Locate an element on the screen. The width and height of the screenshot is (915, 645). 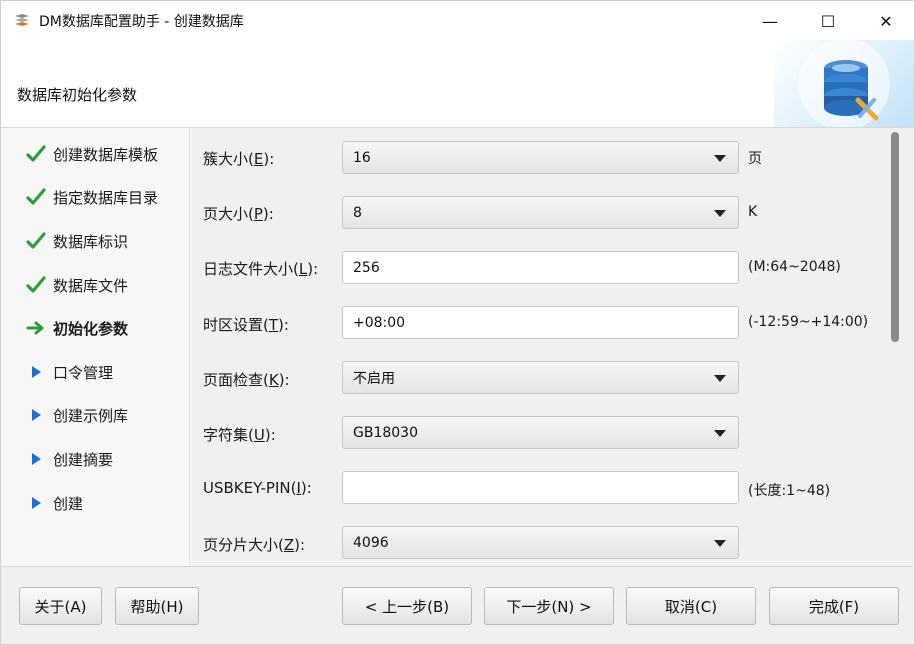
page-size-unit: K is located at coordinates (753, 212).